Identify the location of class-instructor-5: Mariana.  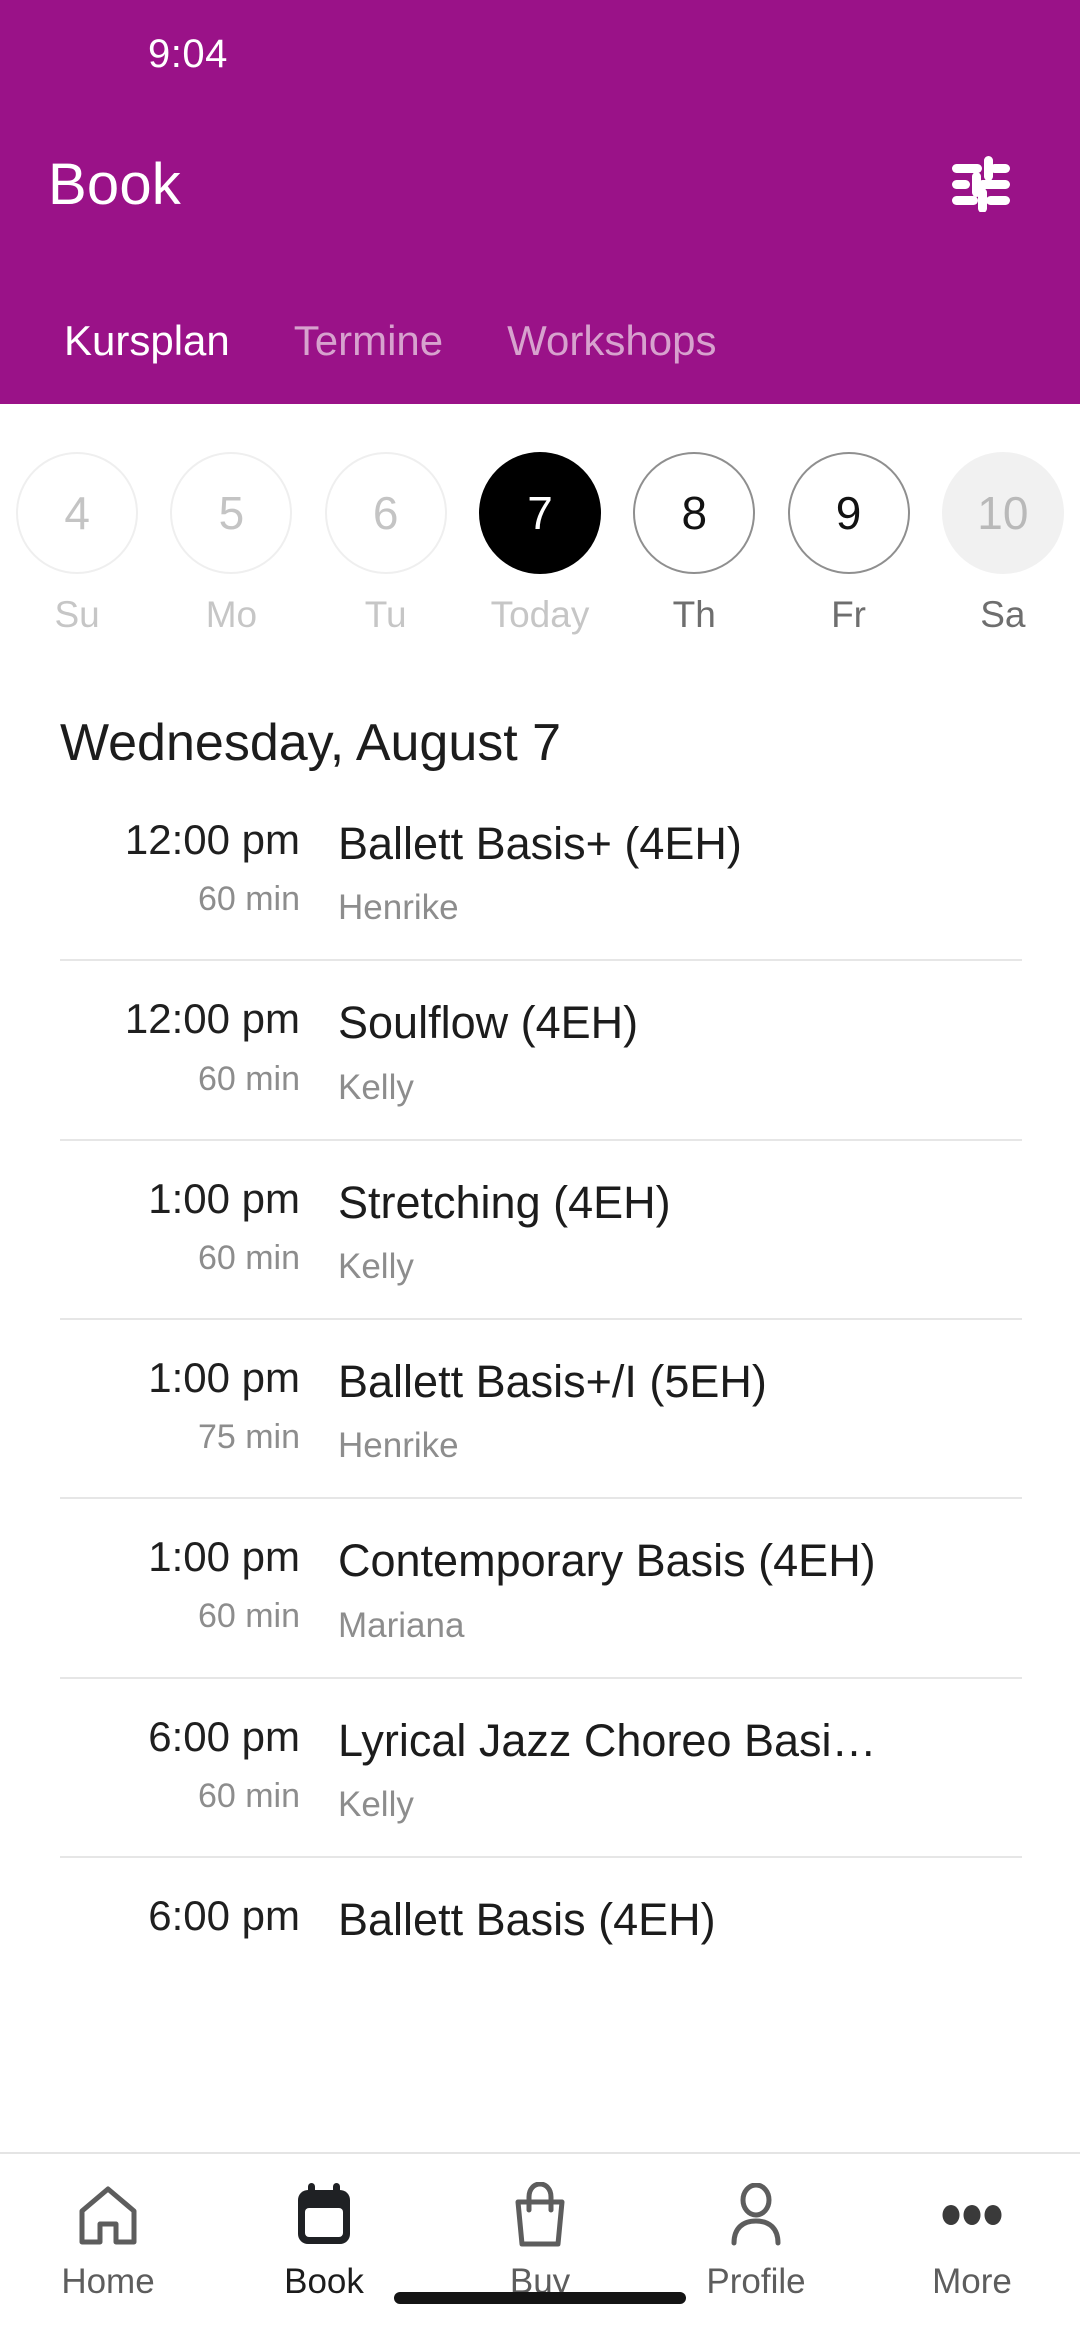
(401, 1625).